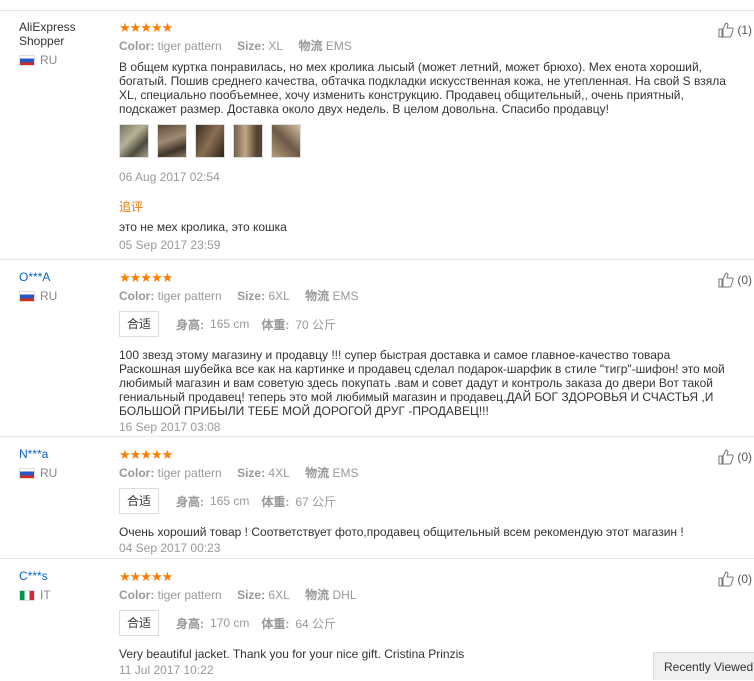 This screenshot has height=681, width=754. Describe the element at coordinates (65, 576) in the screenshot. I see `reviewer-name: C***s` at that location.